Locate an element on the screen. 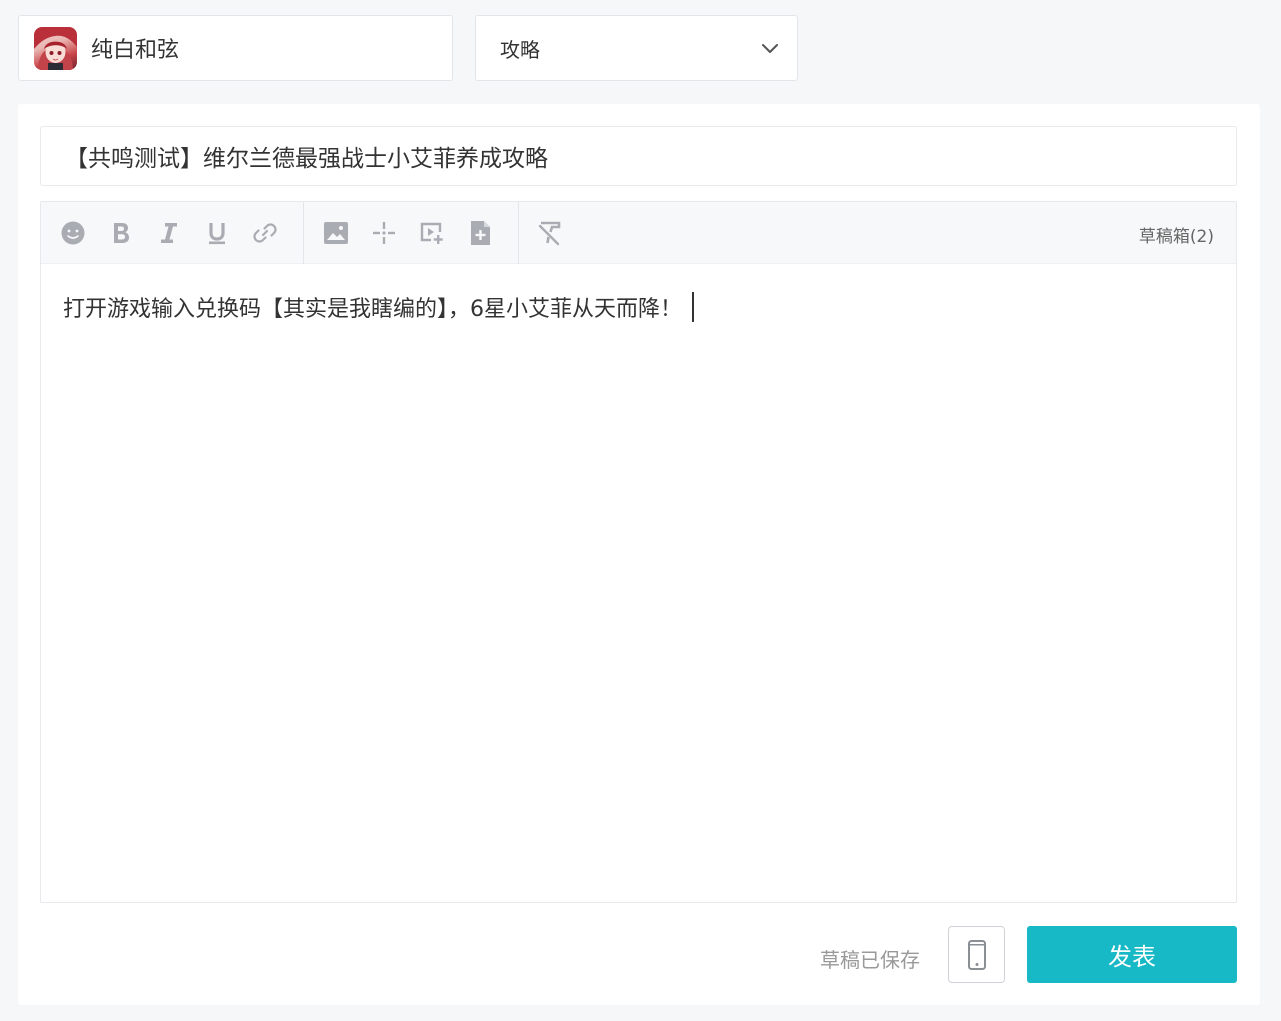 The image size is (1281, 1021). clear-format-icon is located at coordinates (550, 233).